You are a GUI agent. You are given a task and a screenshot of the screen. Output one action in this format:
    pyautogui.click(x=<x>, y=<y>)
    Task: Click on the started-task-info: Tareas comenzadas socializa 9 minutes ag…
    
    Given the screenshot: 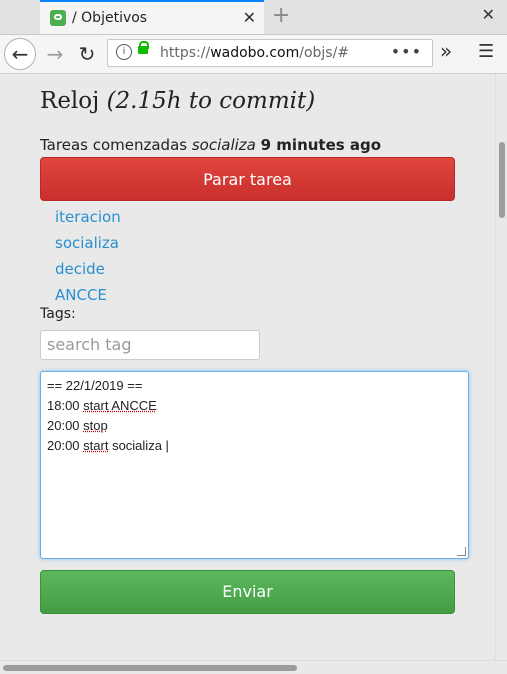 What is the action you would take?
    pyautogui.click(x=210, y=145)
    